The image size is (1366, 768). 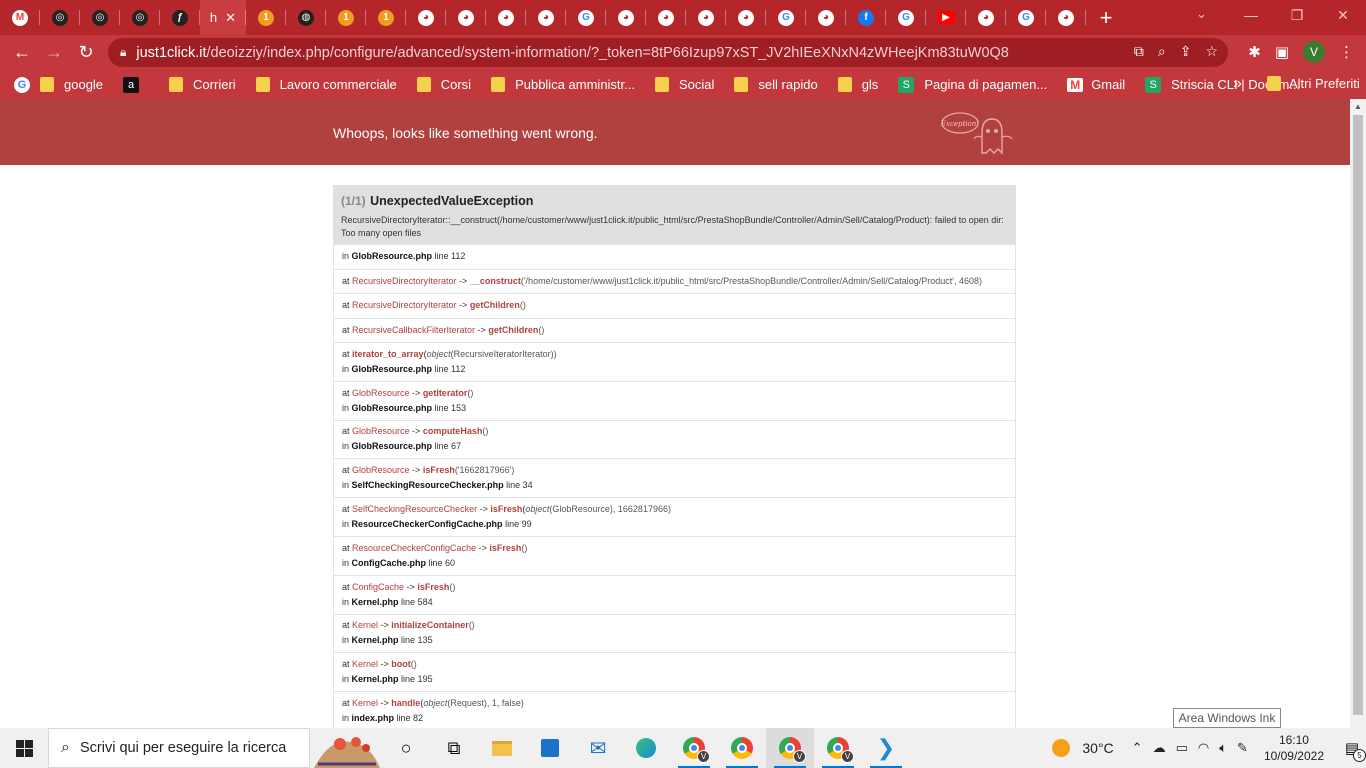 I want to click on cortana-icon: ○, so click(x=406, y=748).